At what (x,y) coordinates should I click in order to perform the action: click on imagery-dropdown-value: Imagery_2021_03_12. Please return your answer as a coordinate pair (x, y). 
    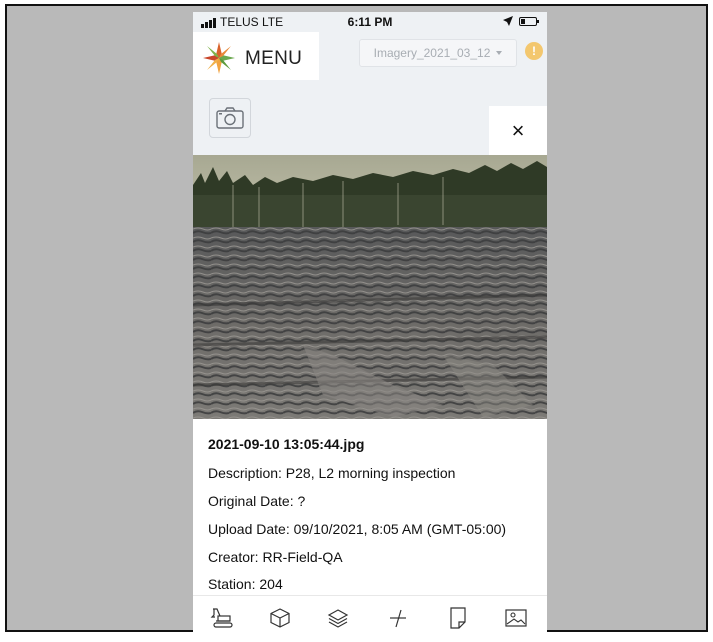
    Looking at the image, I should click on (432, 53).